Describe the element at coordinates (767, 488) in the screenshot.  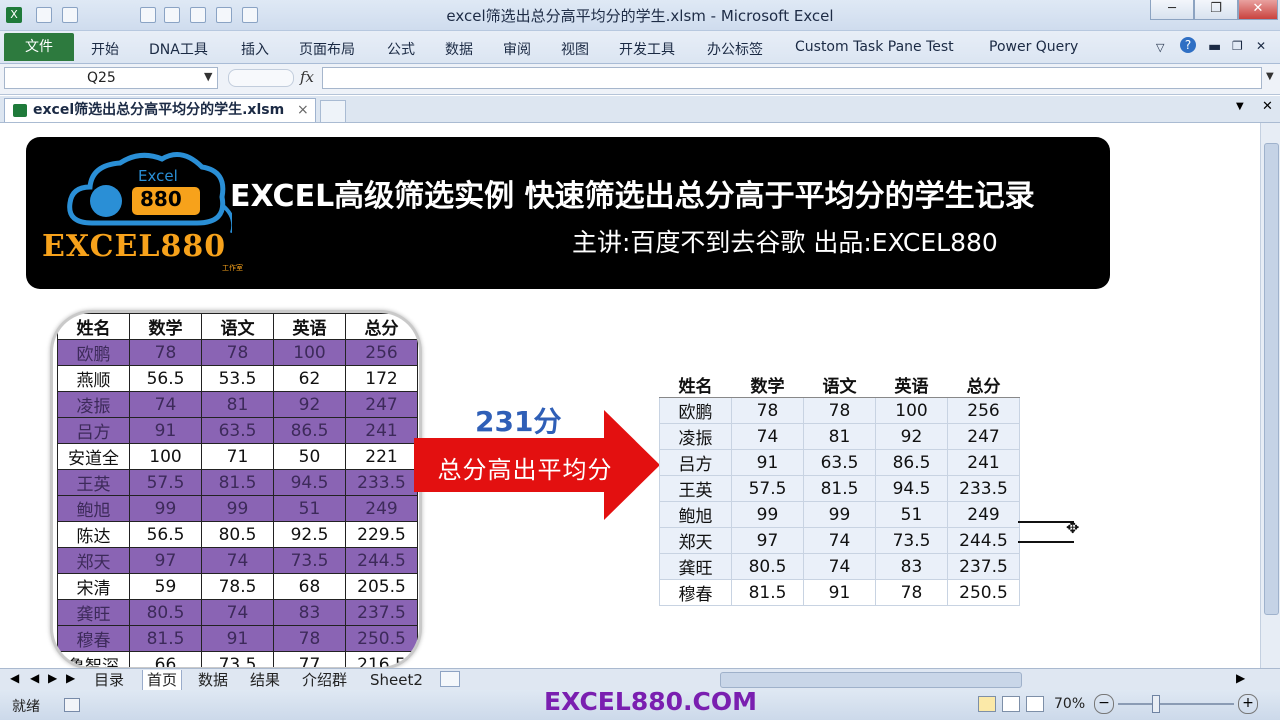
I see `result-cell: 57.5` at that location.